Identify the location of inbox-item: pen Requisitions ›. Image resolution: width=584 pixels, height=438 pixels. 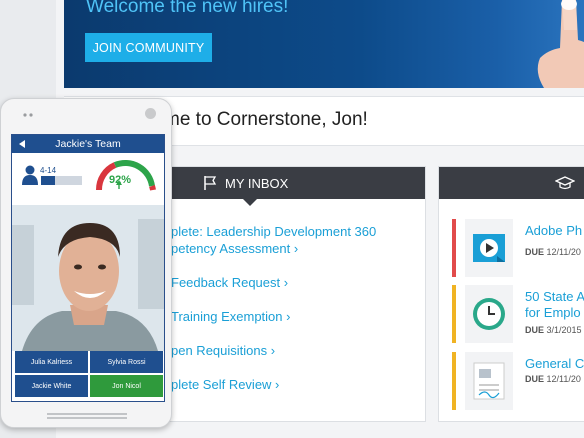
(298, 350).